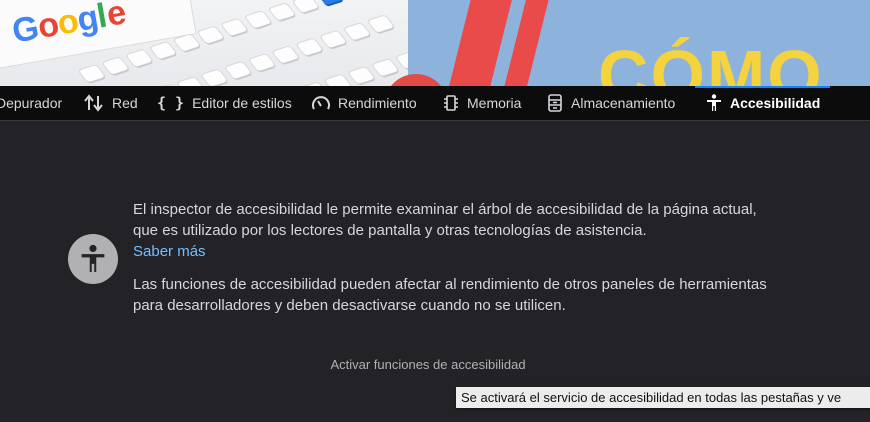  I want to click on learn-more-link: Saber más, so click(169, 251).